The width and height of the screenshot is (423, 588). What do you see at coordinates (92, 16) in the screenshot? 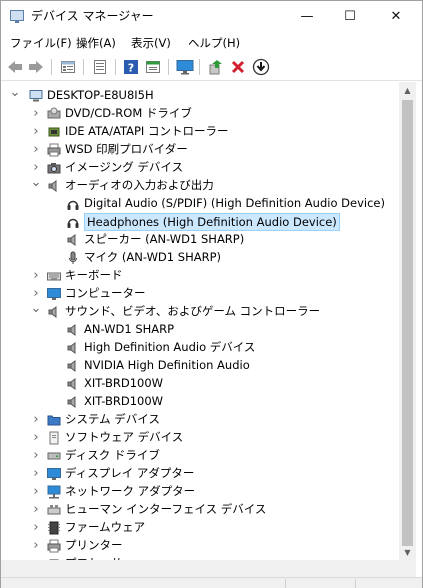
I see `window-title: デバイス マネージャー` at bounding box center [92, 16].